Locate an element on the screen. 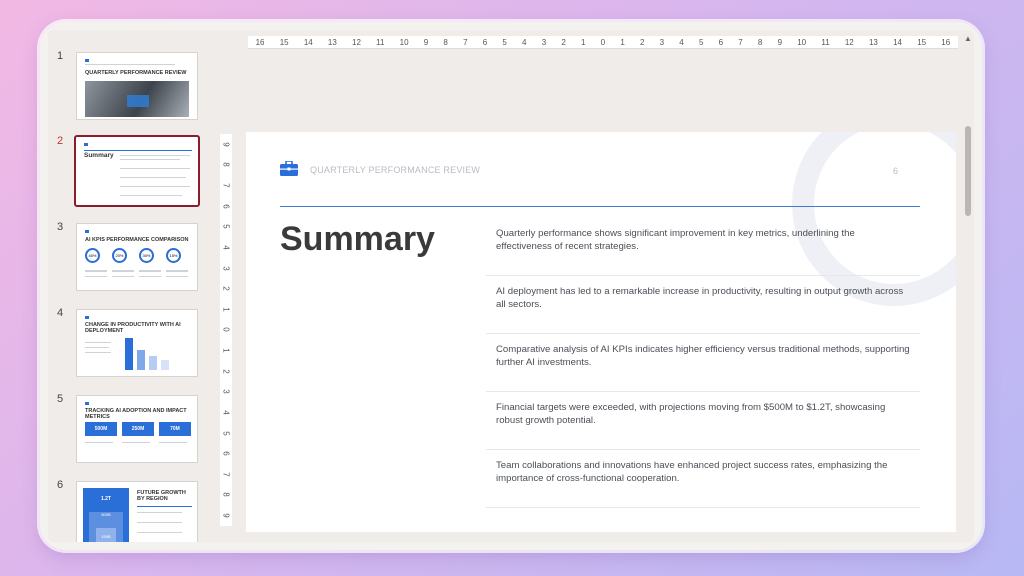  thumbnail-title: QUARTERLY PERFORMANCE REVIEW is located at coordinates (136, 73).